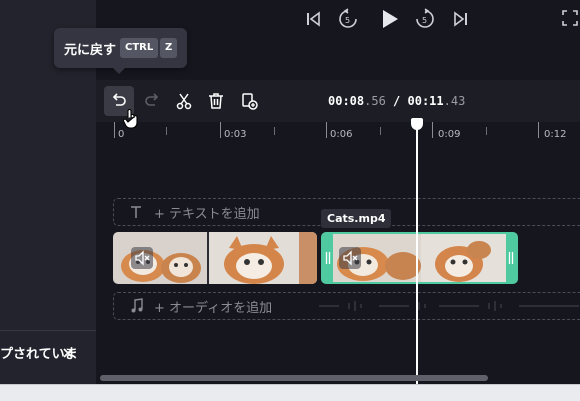 This screenshot has height=401, width=580. I want to click on ruler-label: 0, so click(121, 134).